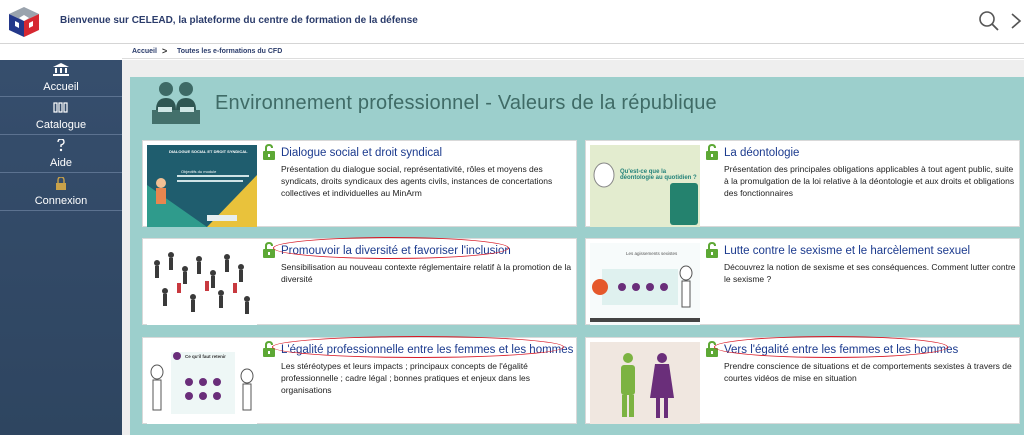 This screenshot has height=435, width=1024. What do you see at coordinates (61, 116) in the screenshot?
I see `sidebar-item-catalogue: Catalogue` at bounding box center [61, 116].